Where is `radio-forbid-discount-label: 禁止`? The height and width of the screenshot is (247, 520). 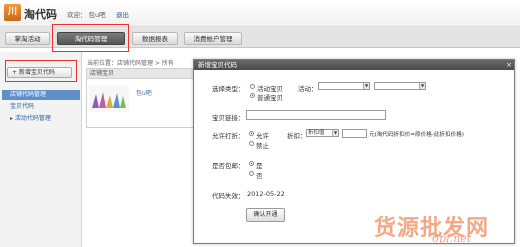
radio-forbid-discount-label: 禁止 is located at coordinates (262, 146).